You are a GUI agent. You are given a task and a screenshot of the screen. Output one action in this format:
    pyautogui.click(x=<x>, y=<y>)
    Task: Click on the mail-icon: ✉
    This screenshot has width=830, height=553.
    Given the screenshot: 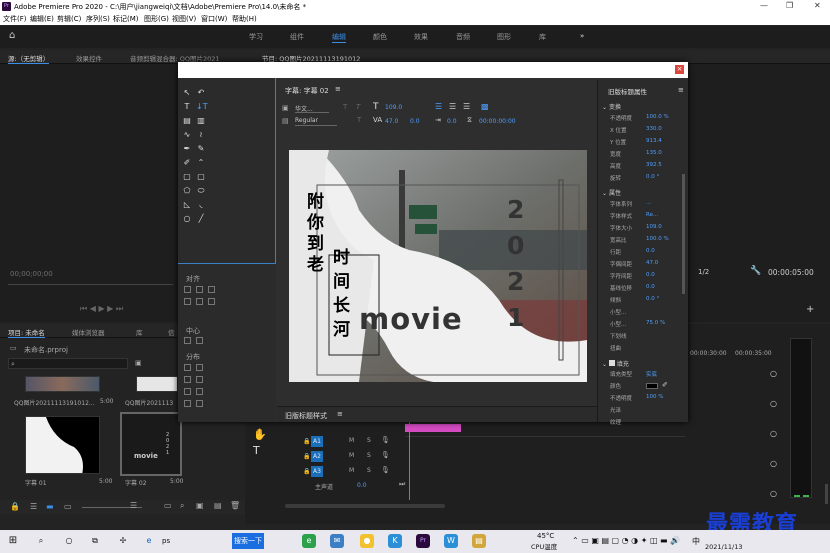 What is the action you would take?
    pyautogui.click(x=337, y=541)
    